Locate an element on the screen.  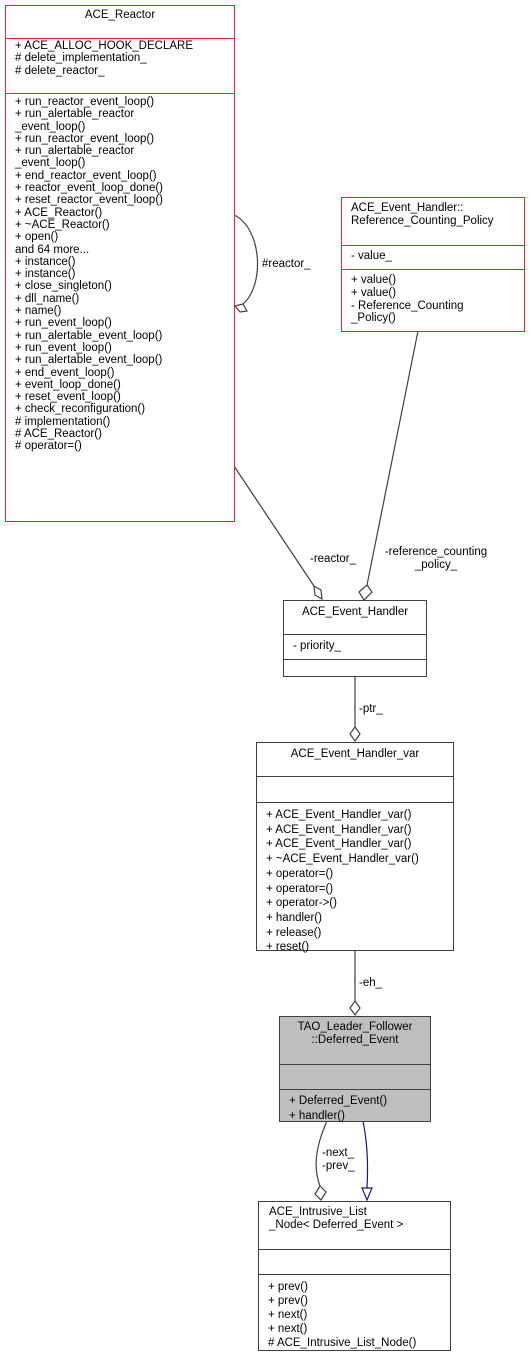
edge-reactor-self-loop is located at coordinates (246, 259).